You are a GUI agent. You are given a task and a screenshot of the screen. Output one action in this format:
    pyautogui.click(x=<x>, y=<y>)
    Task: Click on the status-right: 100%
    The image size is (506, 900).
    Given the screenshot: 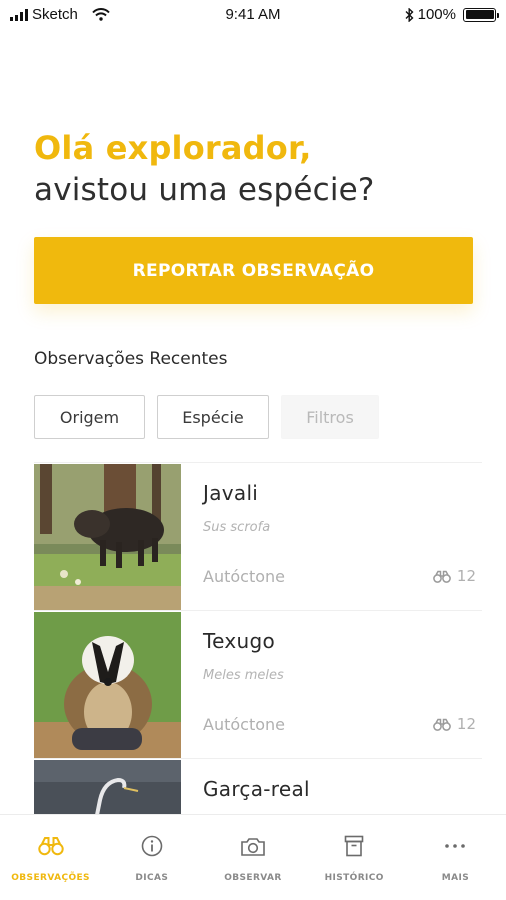 What is the action you would take?
    pyautogui.click(x=452, y=14)
    